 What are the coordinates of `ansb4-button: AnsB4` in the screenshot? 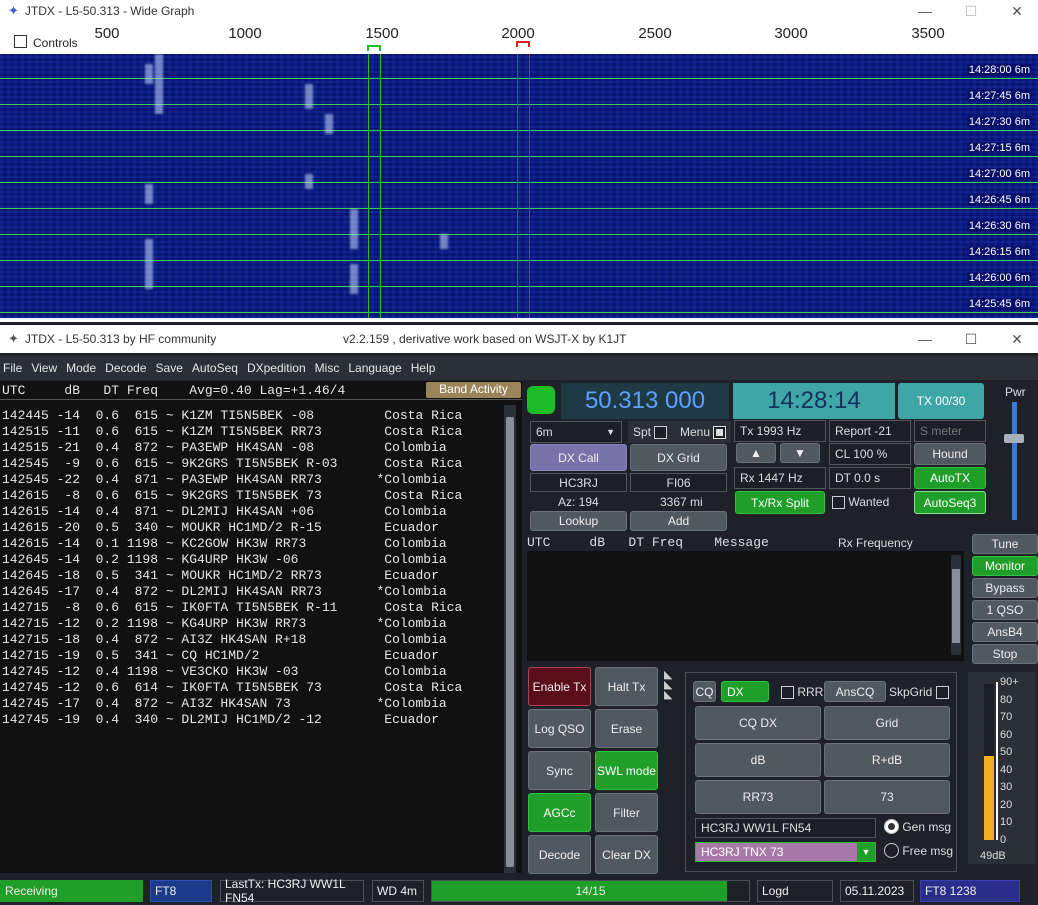 It's located at (1005, 632).